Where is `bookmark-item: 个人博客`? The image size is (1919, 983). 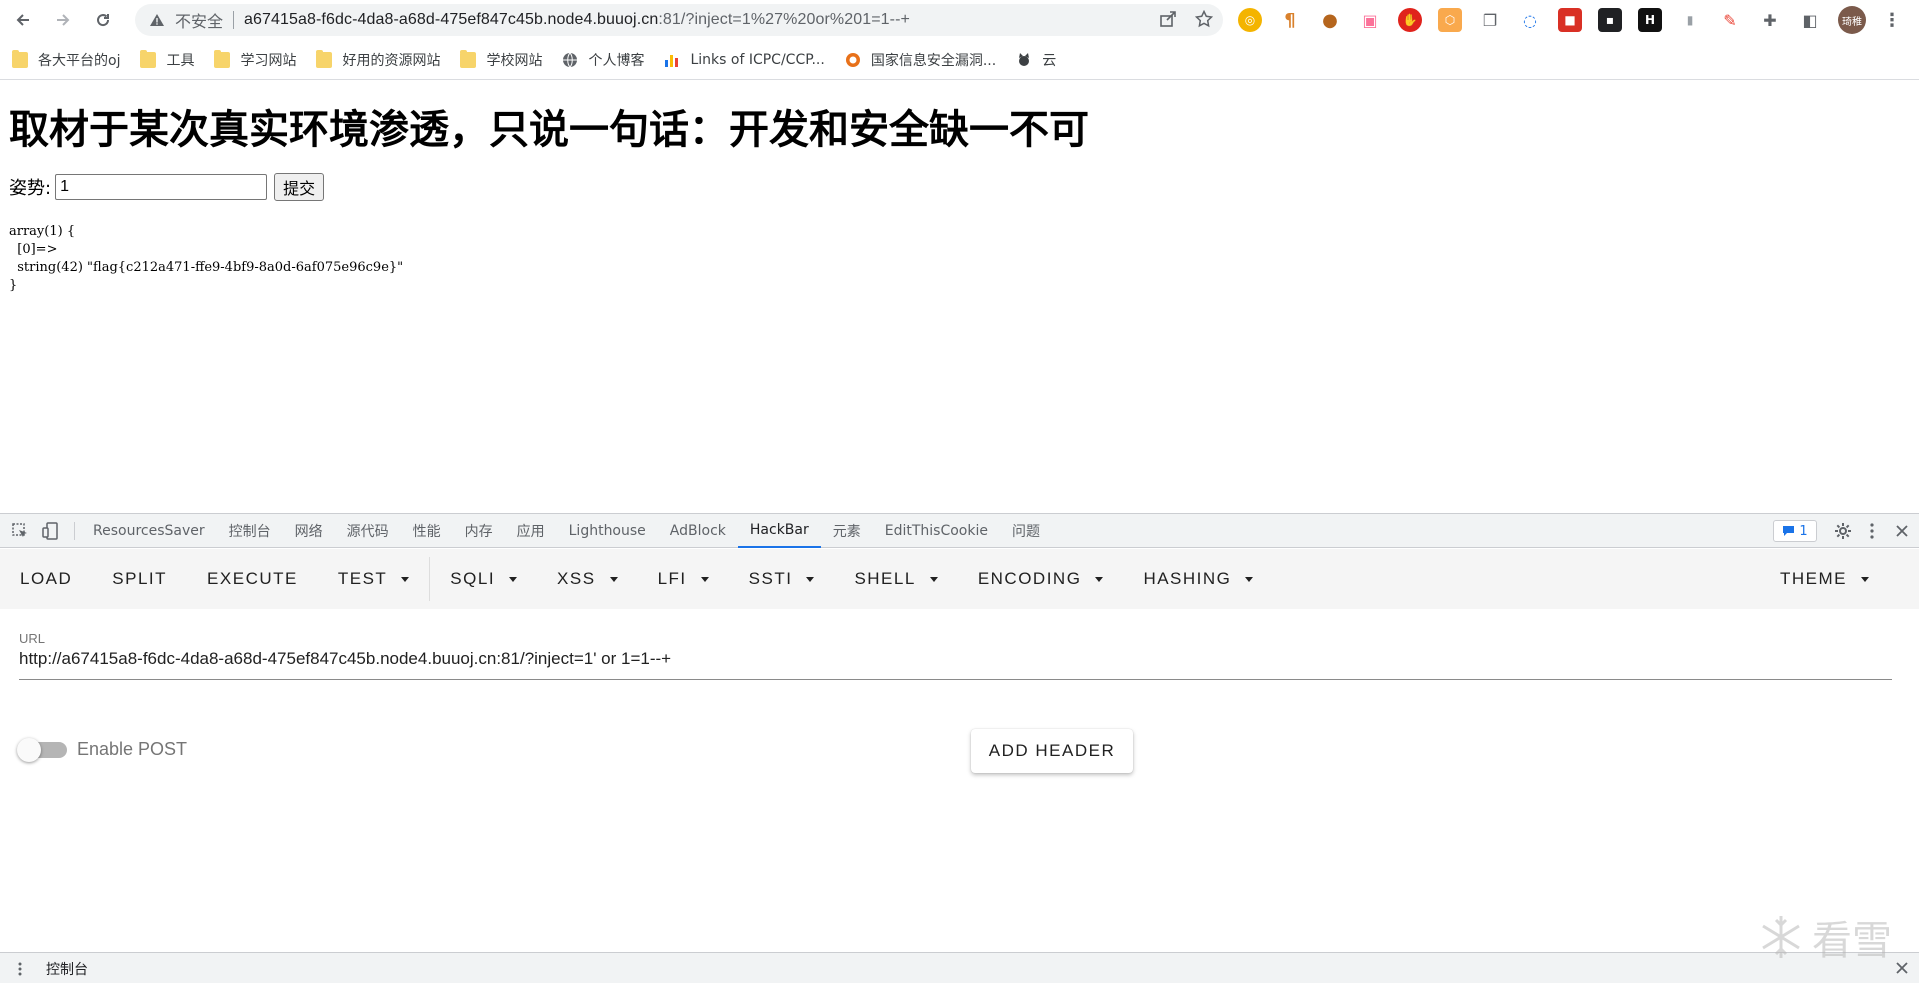
bookmark-item: 个人博客 is located at coordinates (603, 60).